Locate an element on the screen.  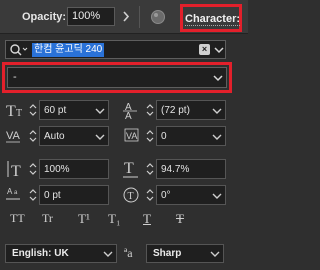
anti-aliasing-dropdown: Sharp is located at coordinates (185, 253).